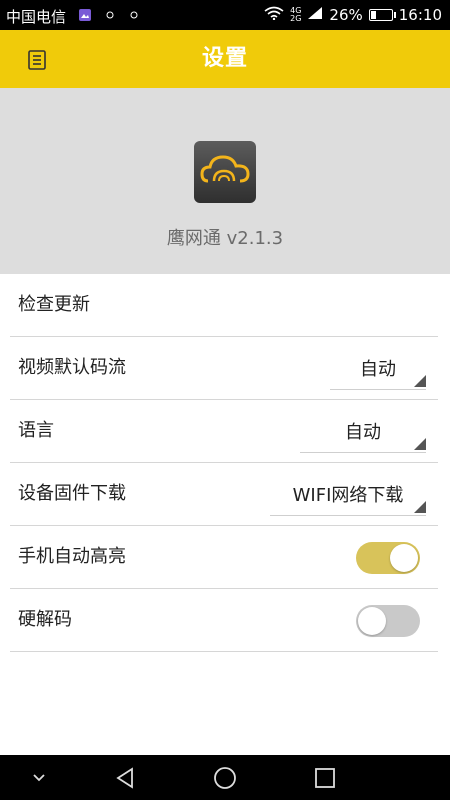 Image resolution: width=450 pixels, height=800 pixels. Describe the element at coordinates (224, 431) in the screenshot. I see `language-row: 语言 自动` at that location.